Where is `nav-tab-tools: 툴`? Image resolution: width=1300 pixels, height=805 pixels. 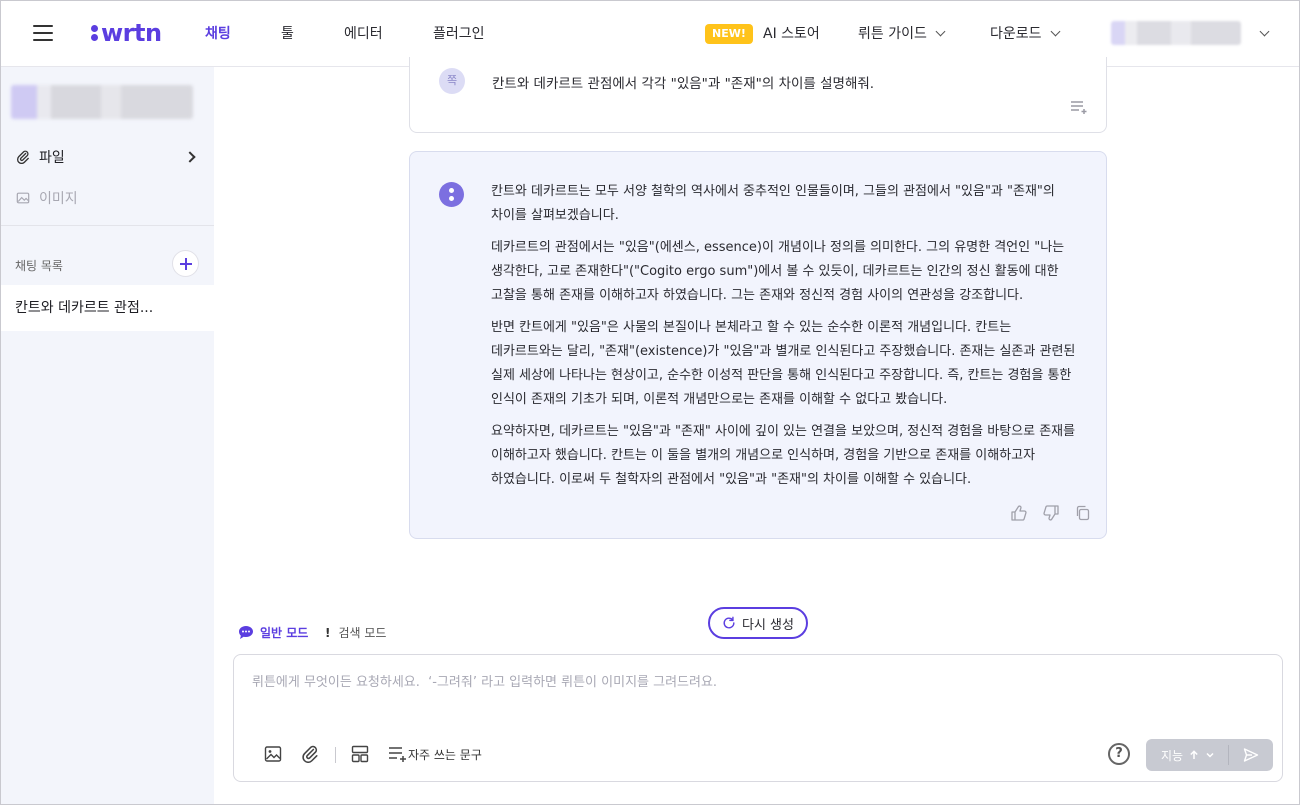 nav-tab-tools: 툴 is located at coordinates (287, 33).